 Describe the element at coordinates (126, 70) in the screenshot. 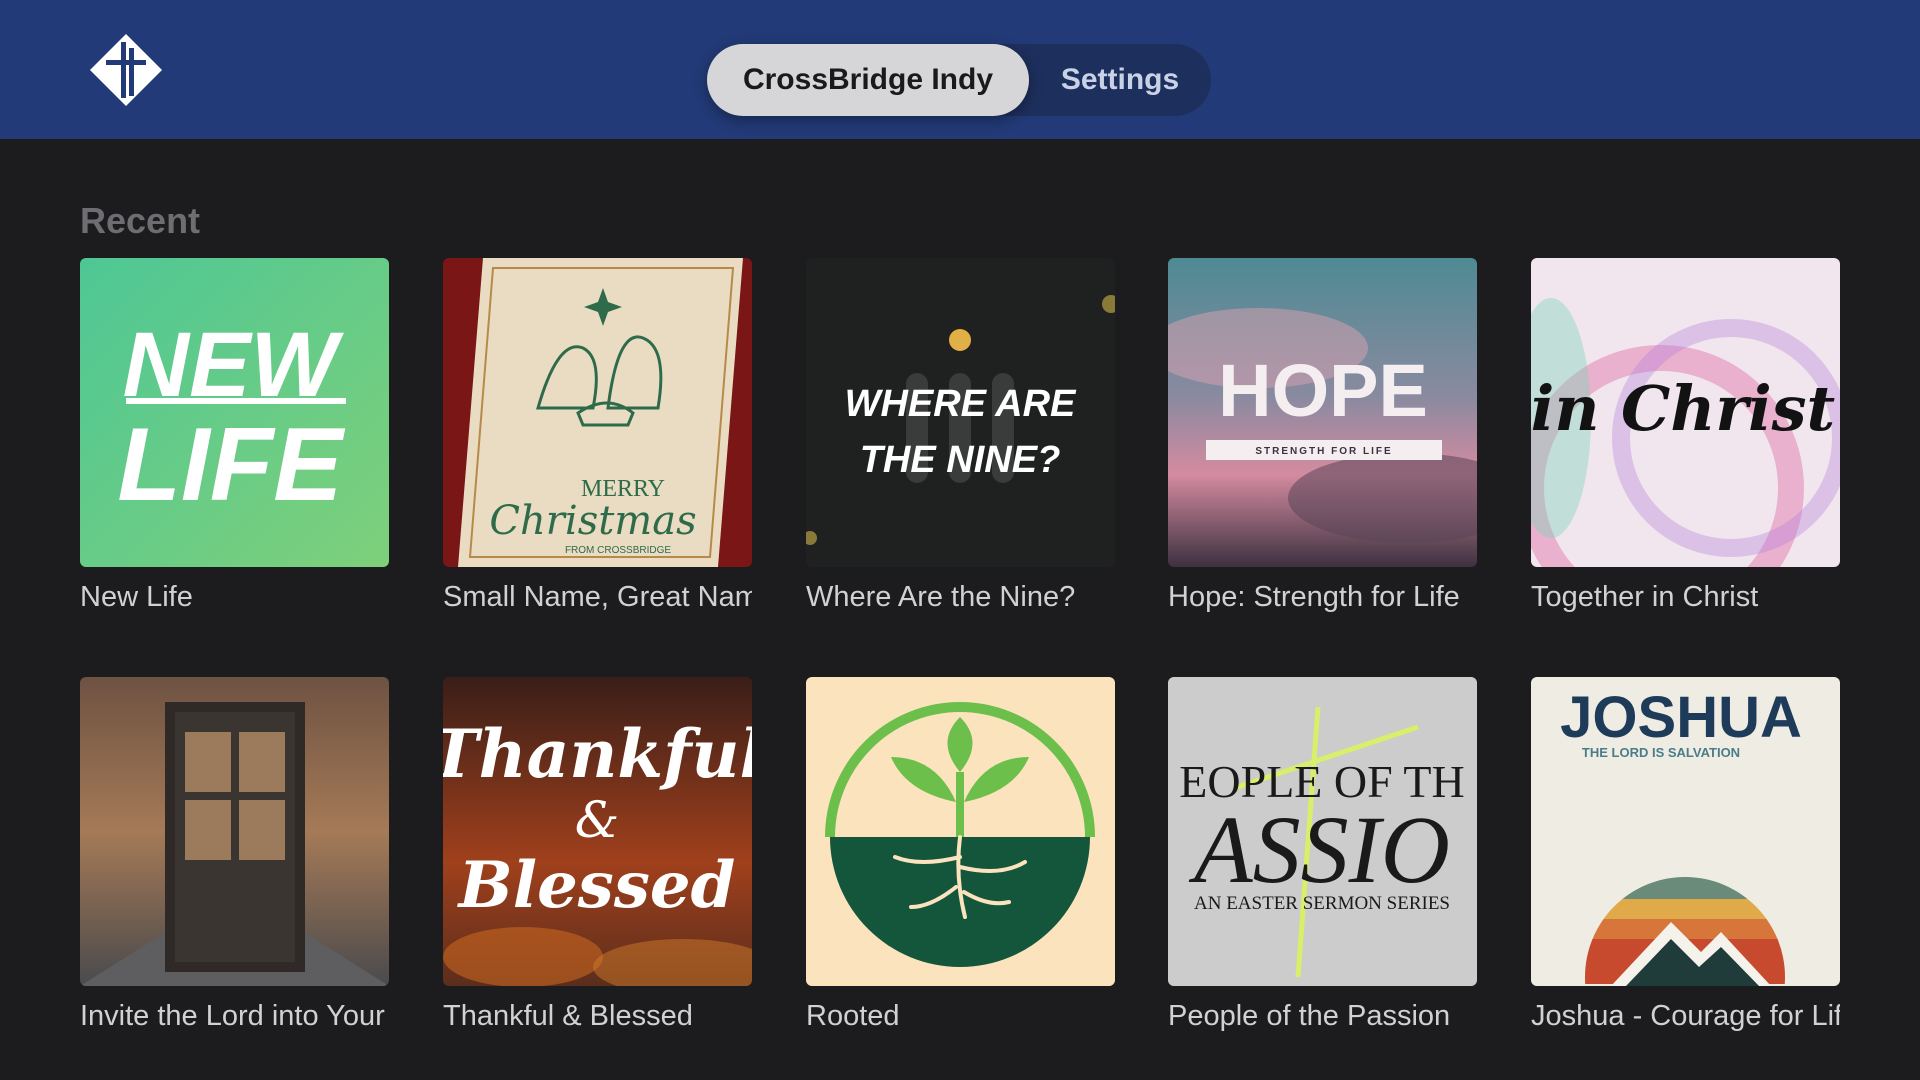

I see `crossbridge-logo-icon` at that location.